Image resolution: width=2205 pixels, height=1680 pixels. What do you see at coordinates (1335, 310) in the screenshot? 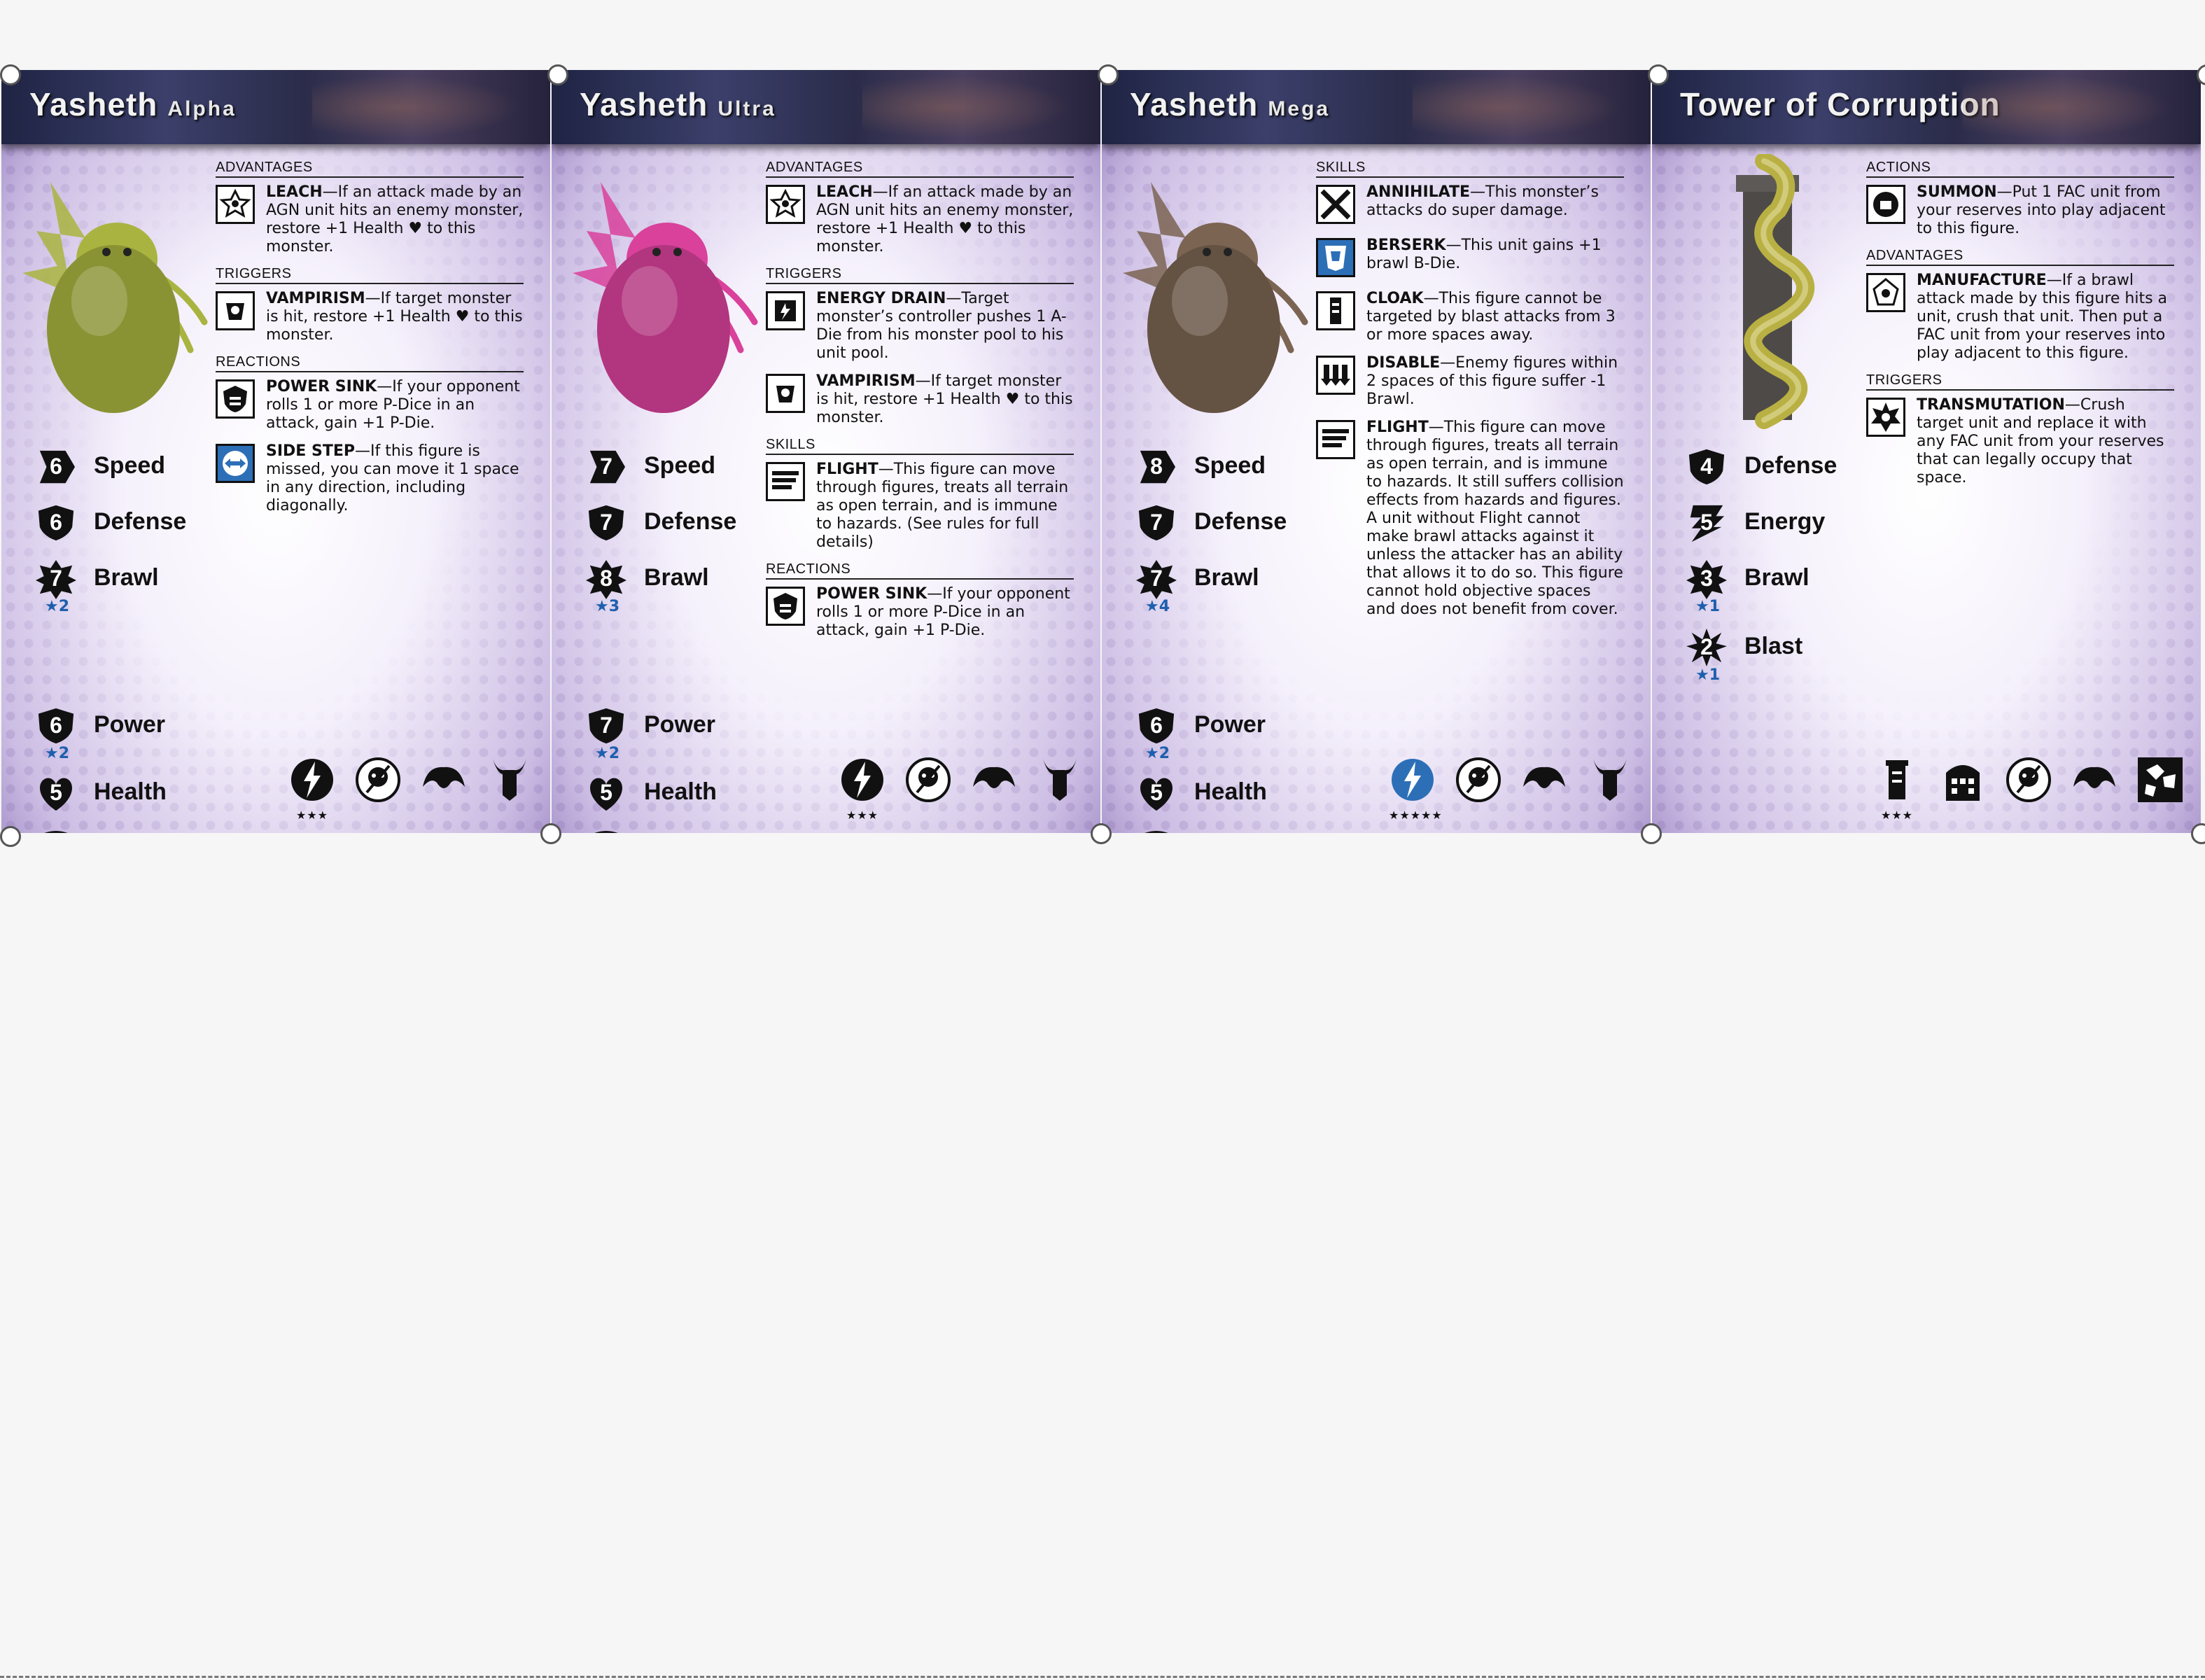
I see `cloak-icon` at bounding box center [1335, 310].